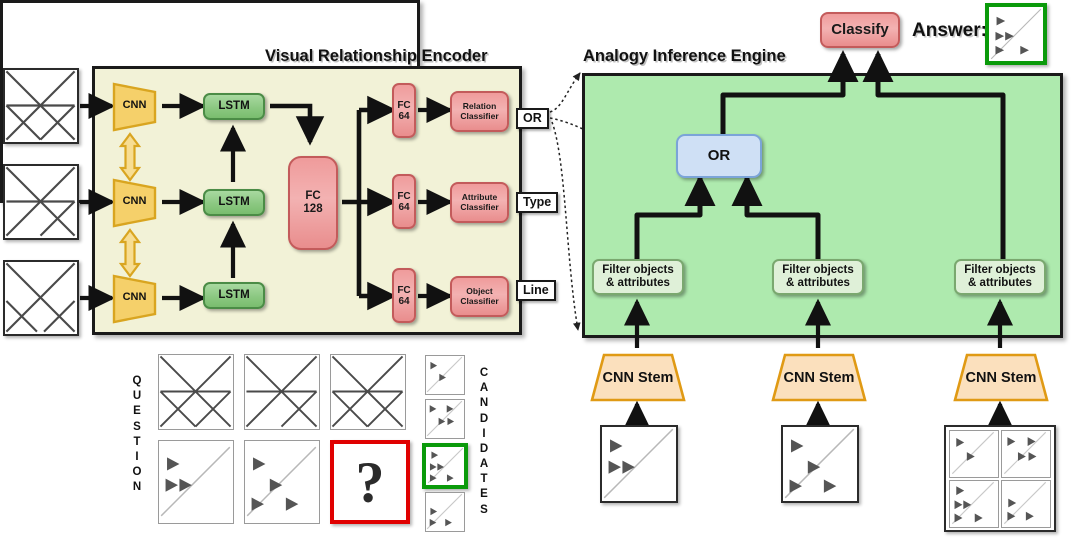 The height and width of the screenshot is (546, 1080). I want to click on triangle-pattern-c3, so click(445, 465).